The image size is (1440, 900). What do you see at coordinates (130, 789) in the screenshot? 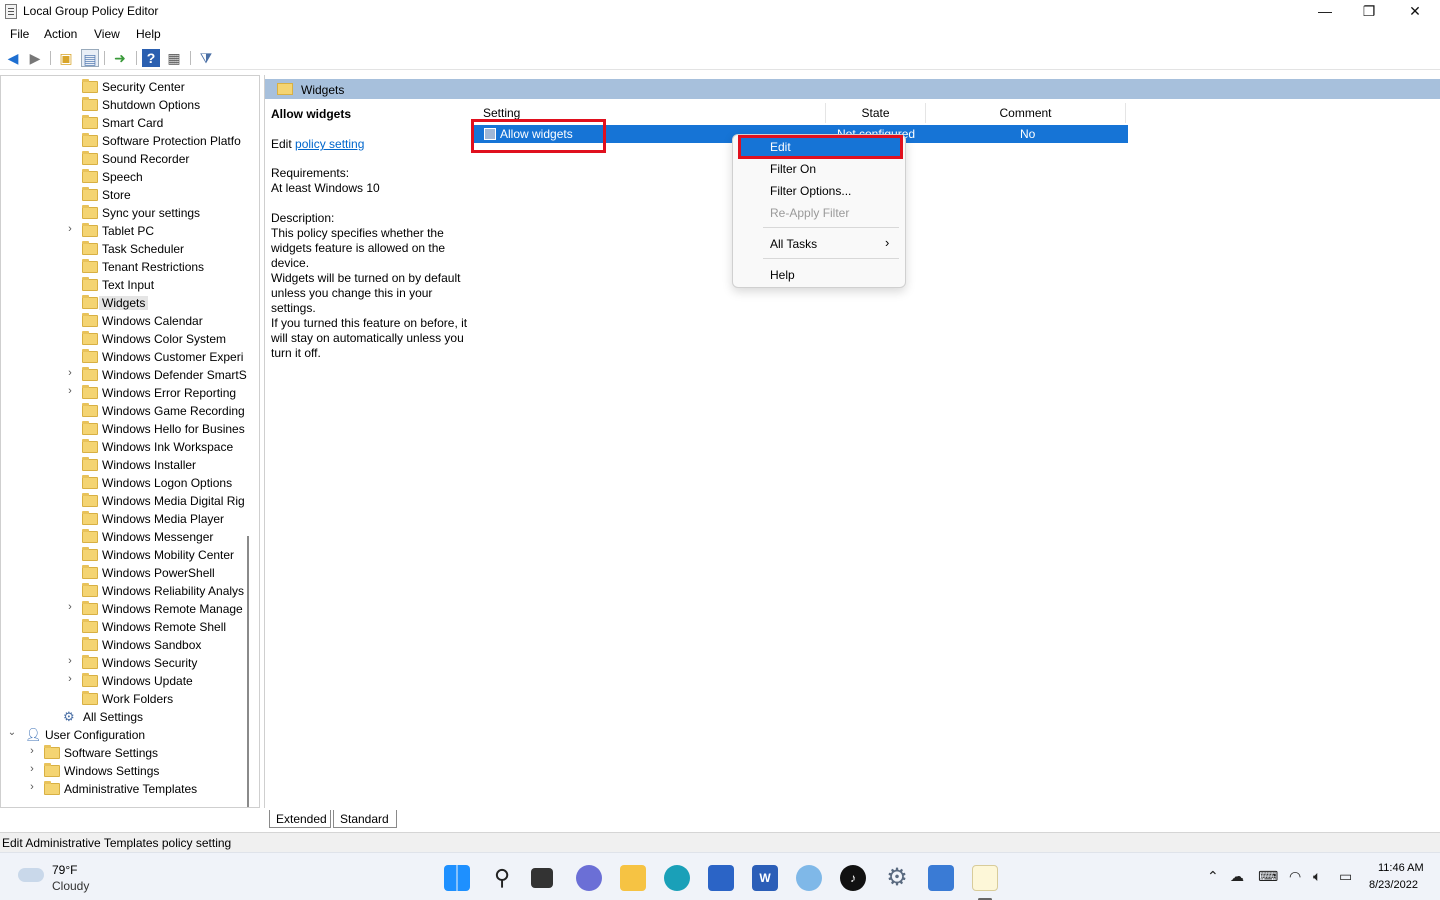
I see `tree-item: › Administrative Templates` at bounding box center [130, 789].